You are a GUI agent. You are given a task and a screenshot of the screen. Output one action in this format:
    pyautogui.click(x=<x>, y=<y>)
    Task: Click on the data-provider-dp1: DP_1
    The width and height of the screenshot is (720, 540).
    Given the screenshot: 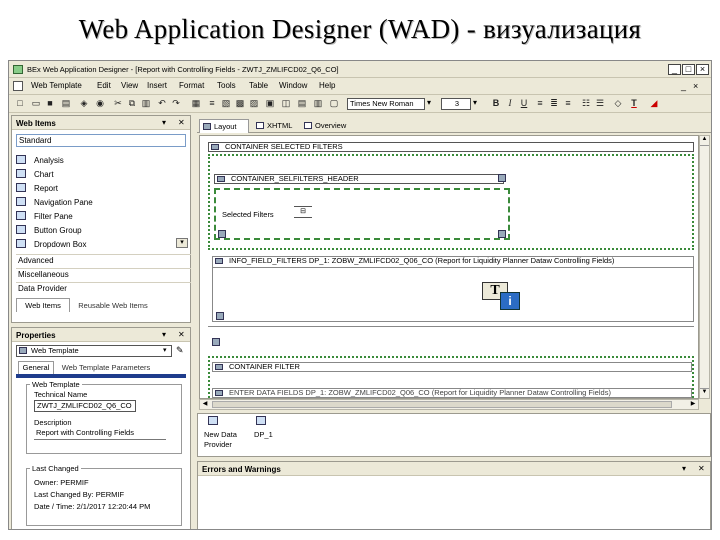 What is the action you would take?
    pyautogui.click(x=269, y=435)
    